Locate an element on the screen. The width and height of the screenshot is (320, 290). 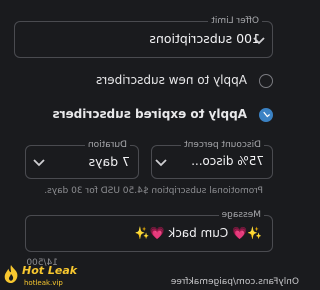
radio-button-checked is located at coordinates (266, 115).